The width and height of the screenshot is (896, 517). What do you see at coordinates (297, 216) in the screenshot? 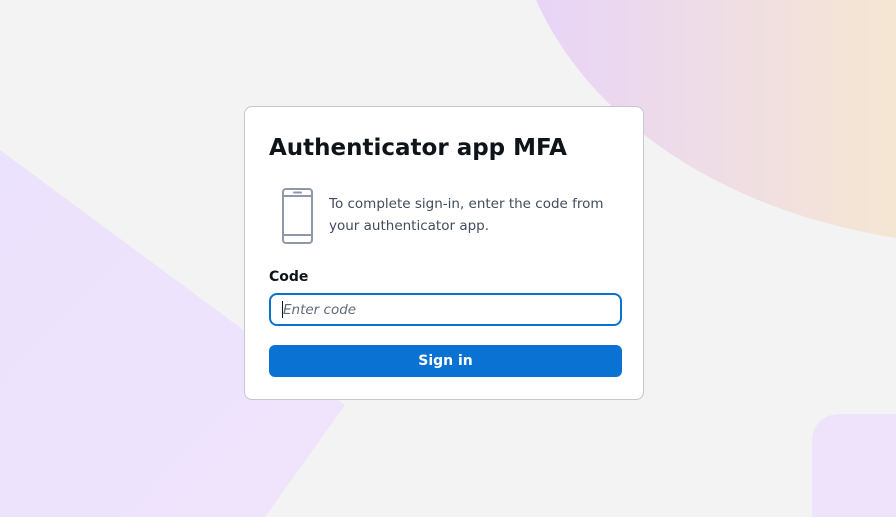
I see `phone-icon` at bounding box center [297, 216].